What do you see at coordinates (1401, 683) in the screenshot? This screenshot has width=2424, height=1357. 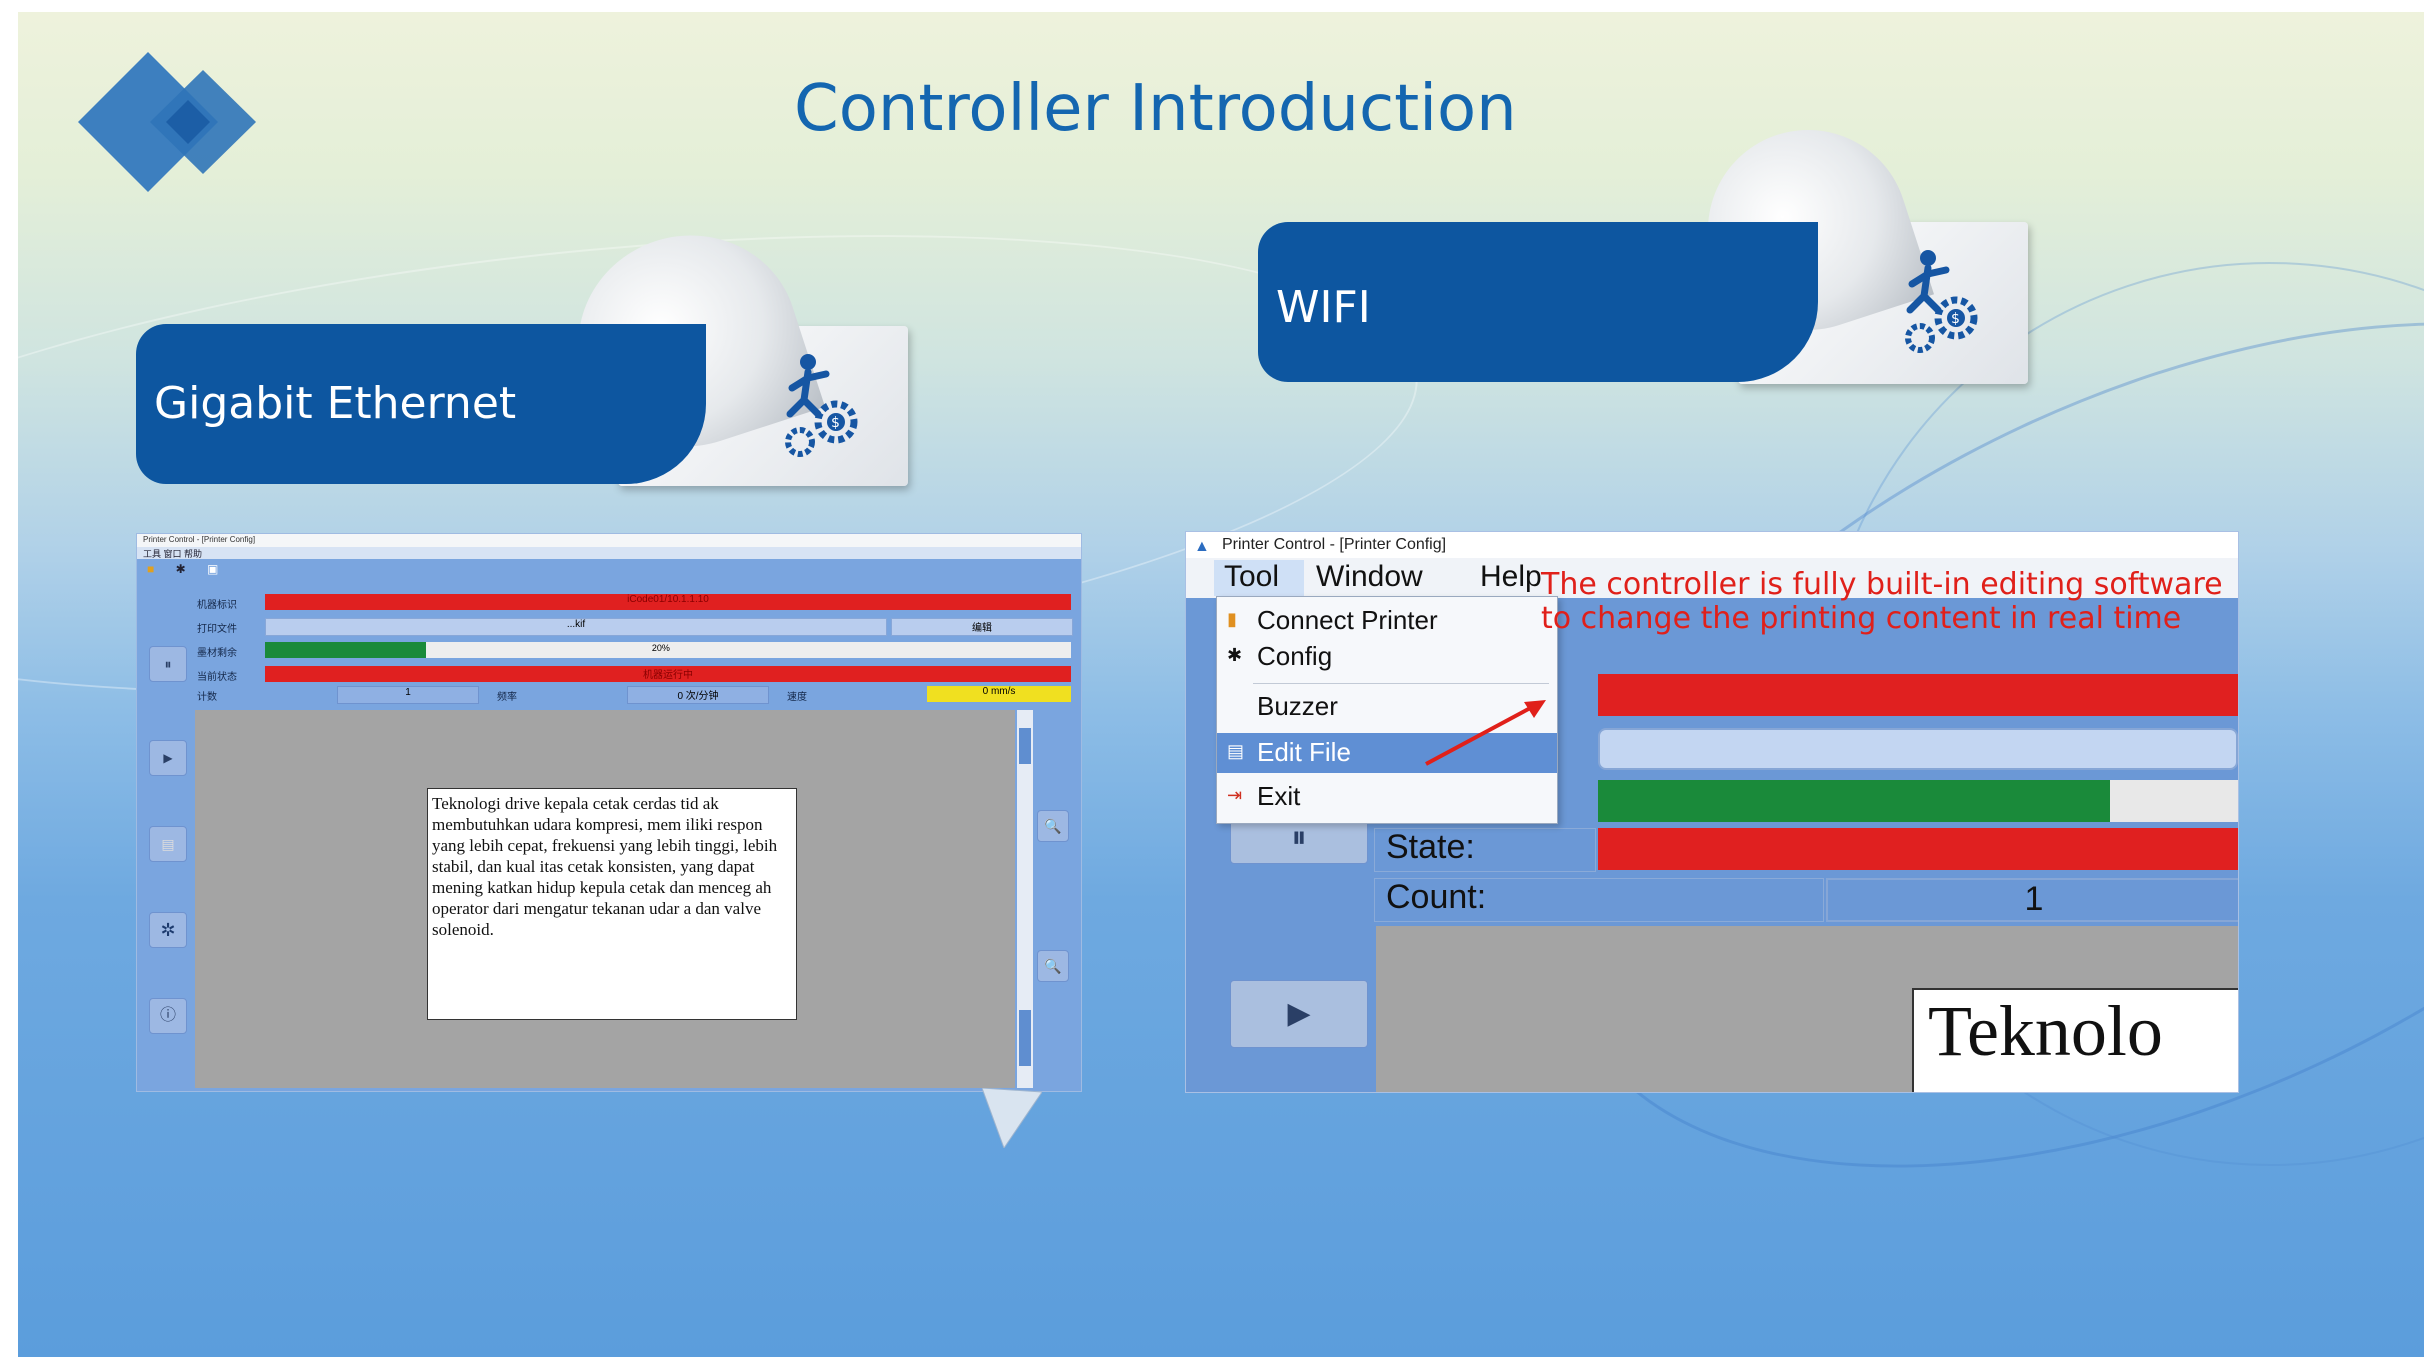 I see `menu-divider` at bounding box center [1401, 683].